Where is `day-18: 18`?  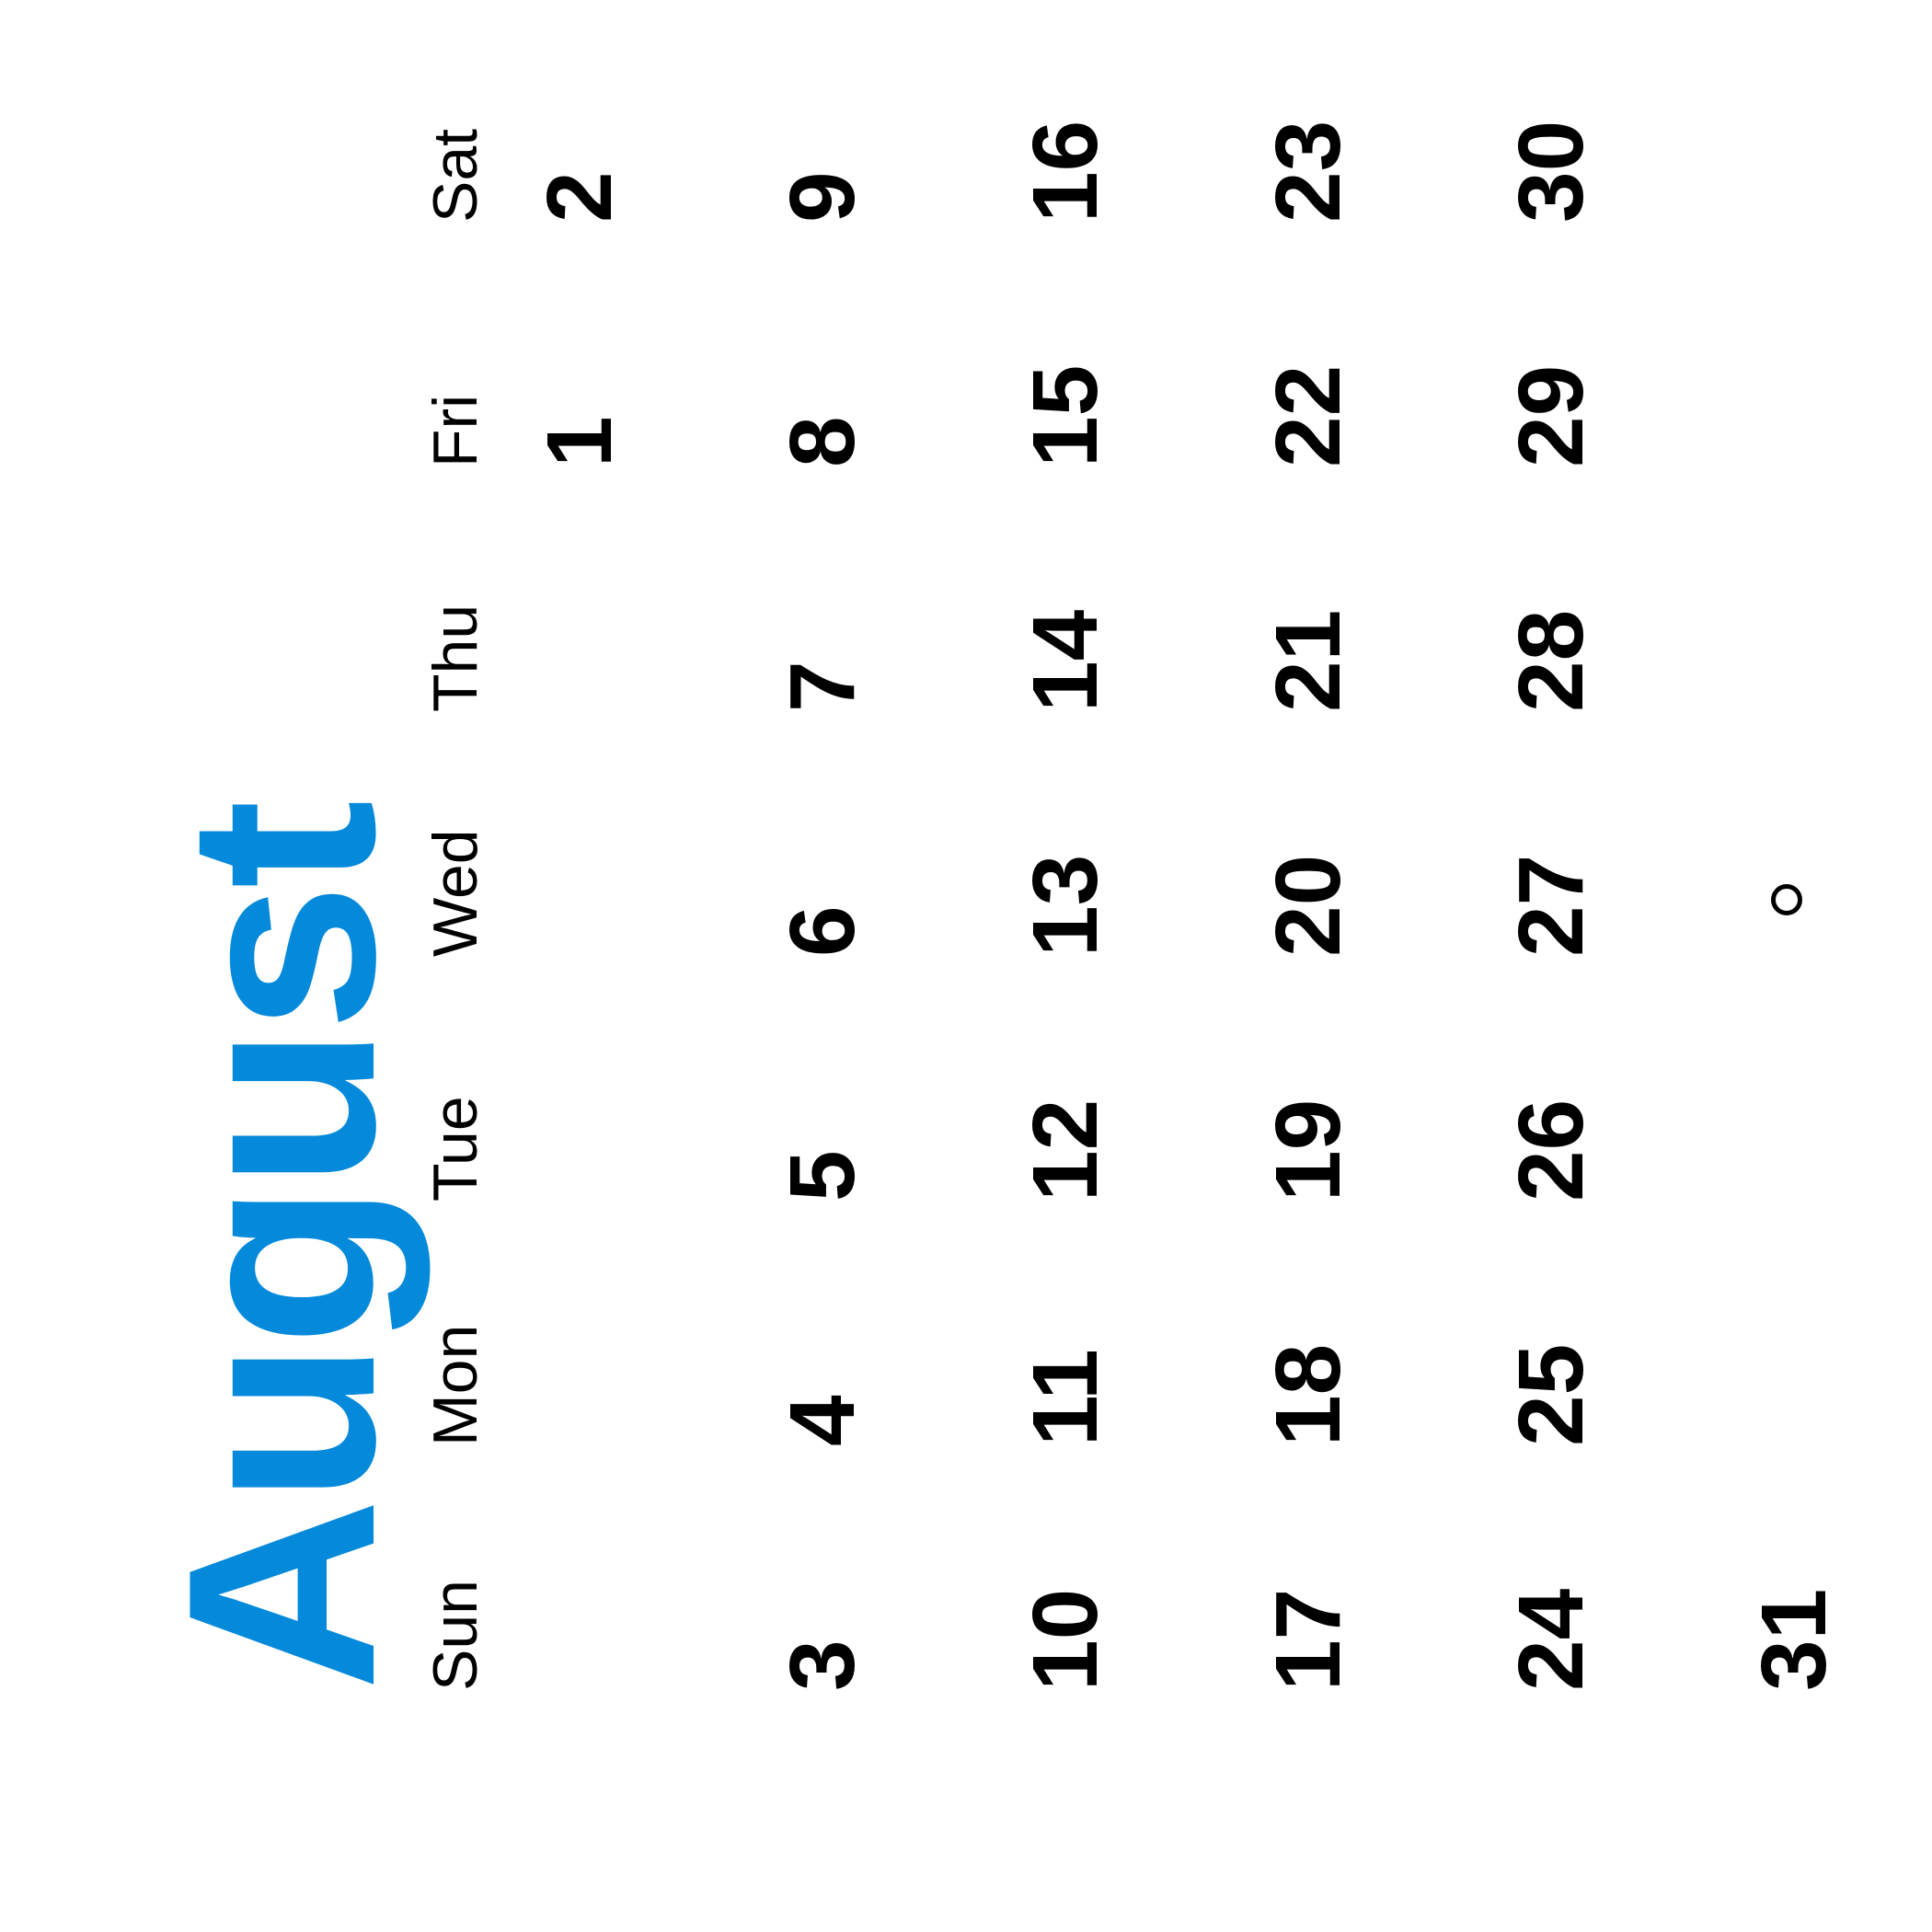 day-18: 18 is located at coordinates (1308, 1395).